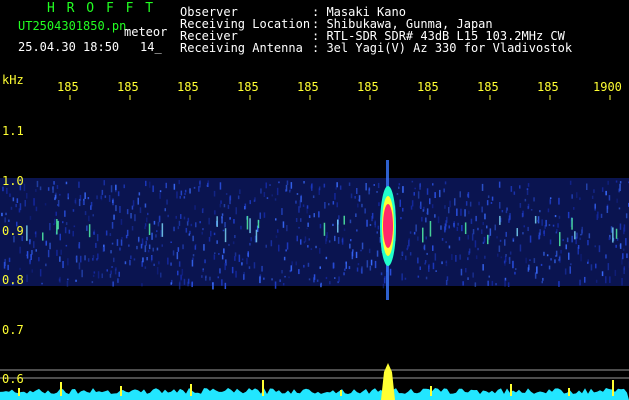 The width and height of the screenshot is (629, 400). I want to click on y-axis-unit: kHz, so click(13, 80).